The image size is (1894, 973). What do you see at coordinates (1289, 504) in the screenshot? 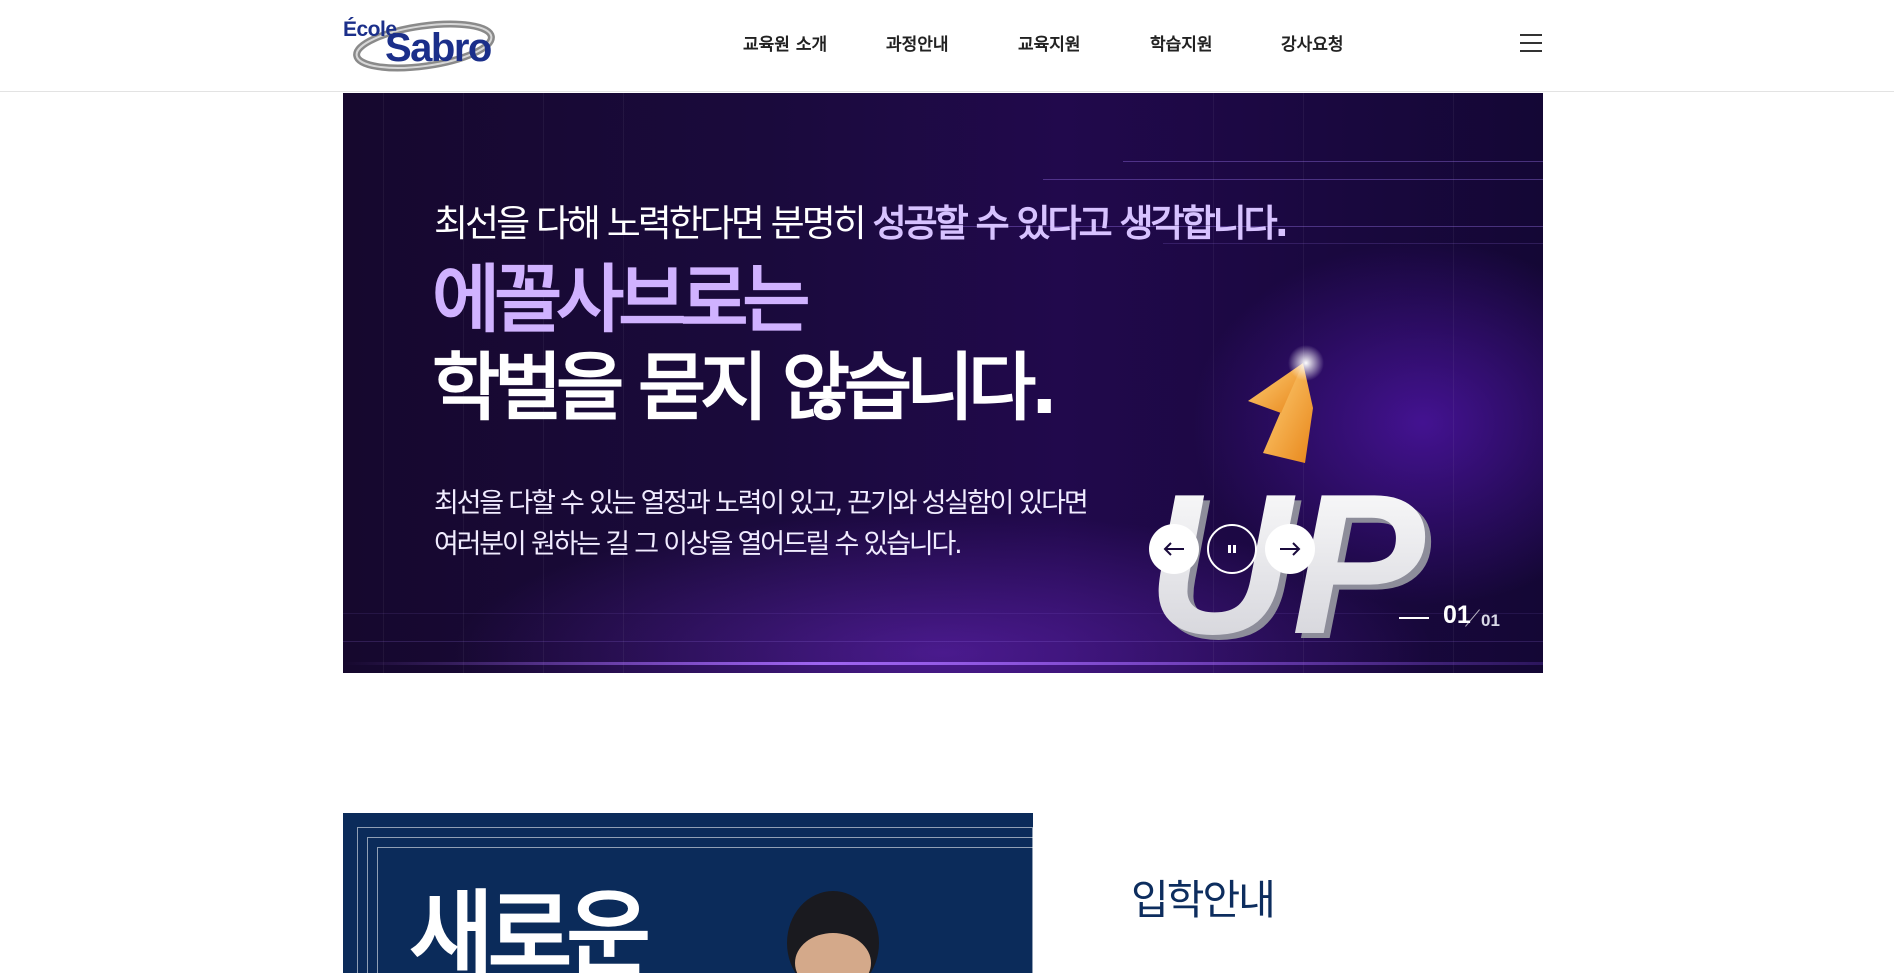
I see `up-arrow-graphic: UP UP` at bounding box center [1289, 504].